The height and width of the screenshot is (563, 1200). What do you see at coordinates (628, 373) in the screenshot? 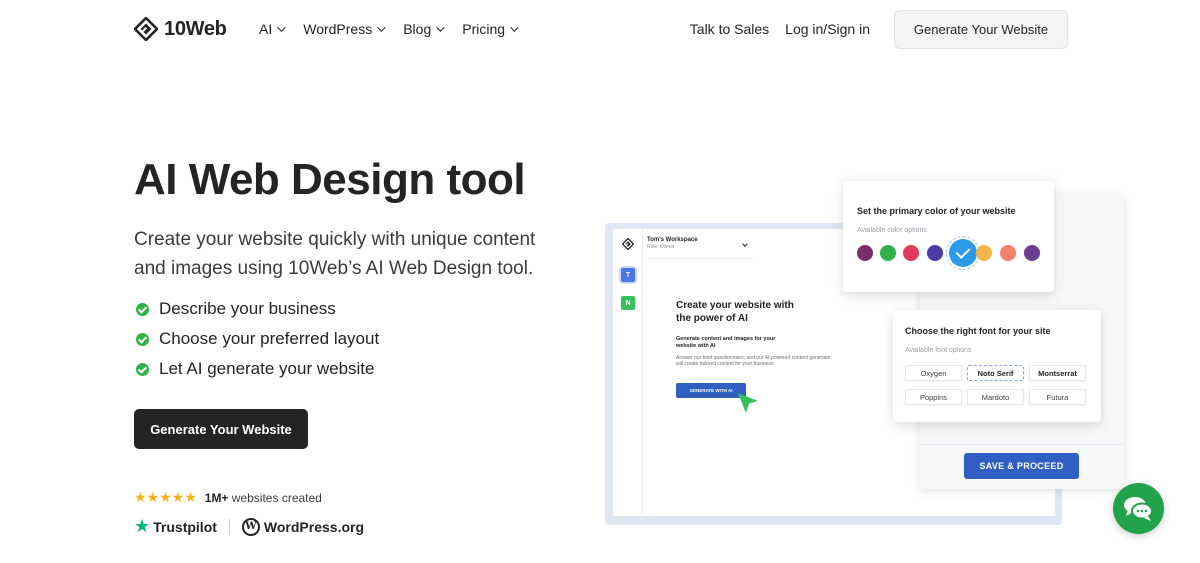
I see `mockup-sidebar: T N` at bounding box center [628, 373].